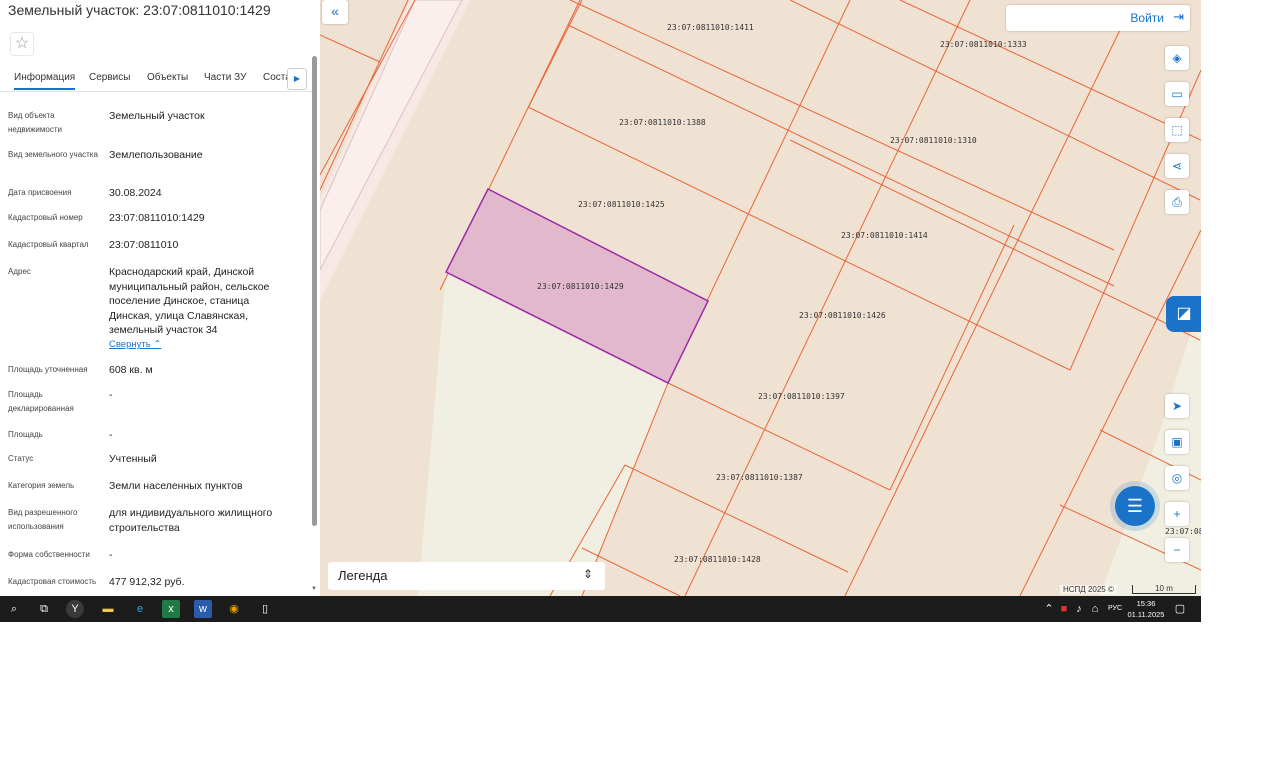 The width and height of the screenshot is (1280, 769). Describe the element at coordinates (171, 609) in the screenshot. I see `excel-icon: x` at that location.